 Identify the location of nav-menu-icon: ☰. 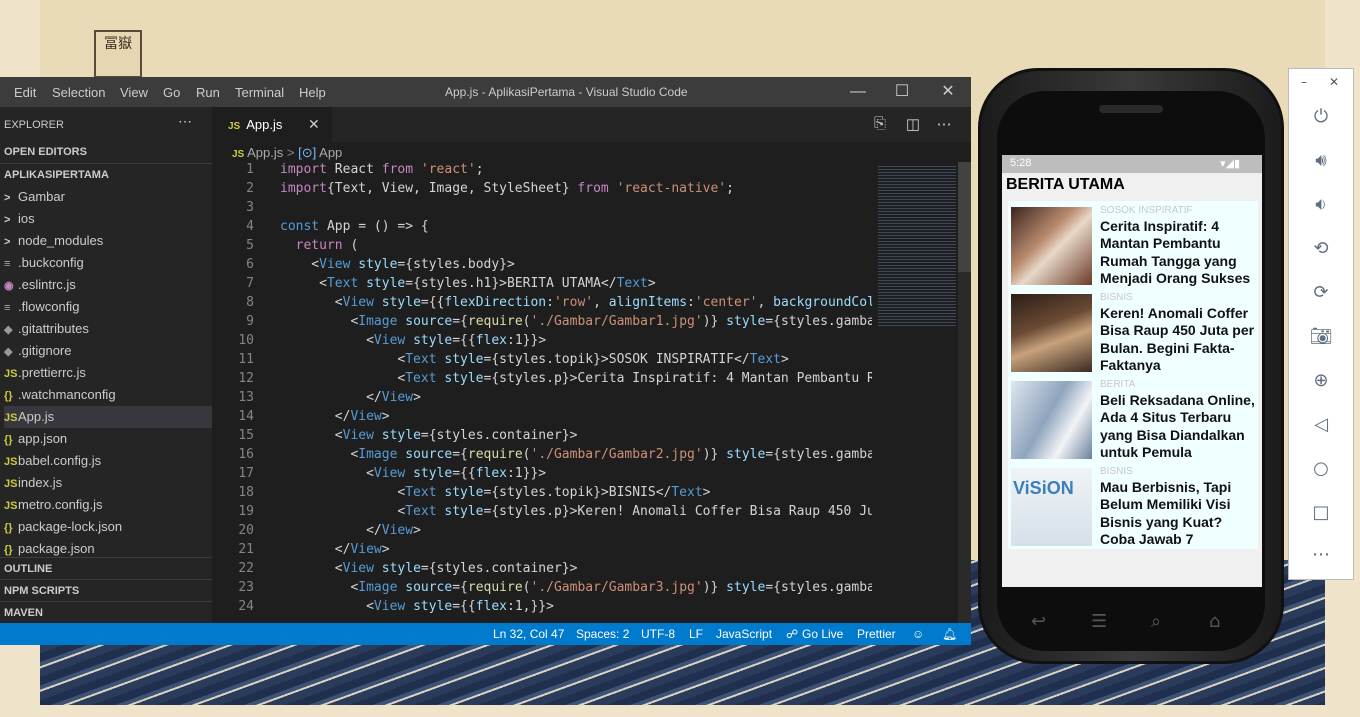
(1099, 621).